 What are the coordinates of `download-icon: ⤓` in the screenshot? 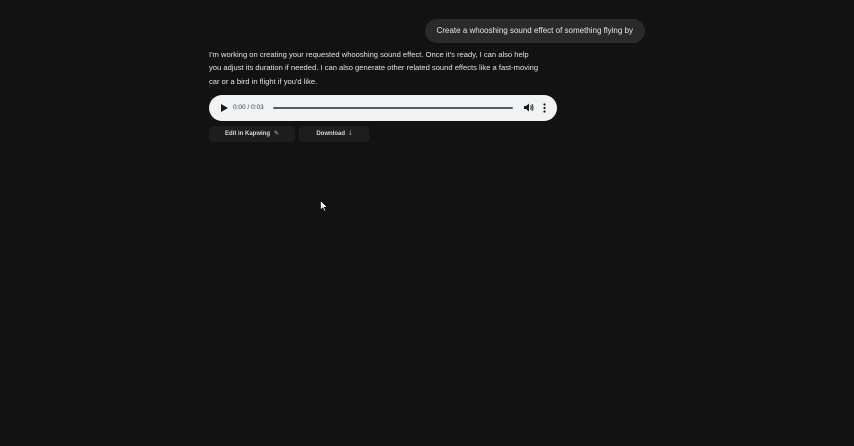 It's located at (350, 133).